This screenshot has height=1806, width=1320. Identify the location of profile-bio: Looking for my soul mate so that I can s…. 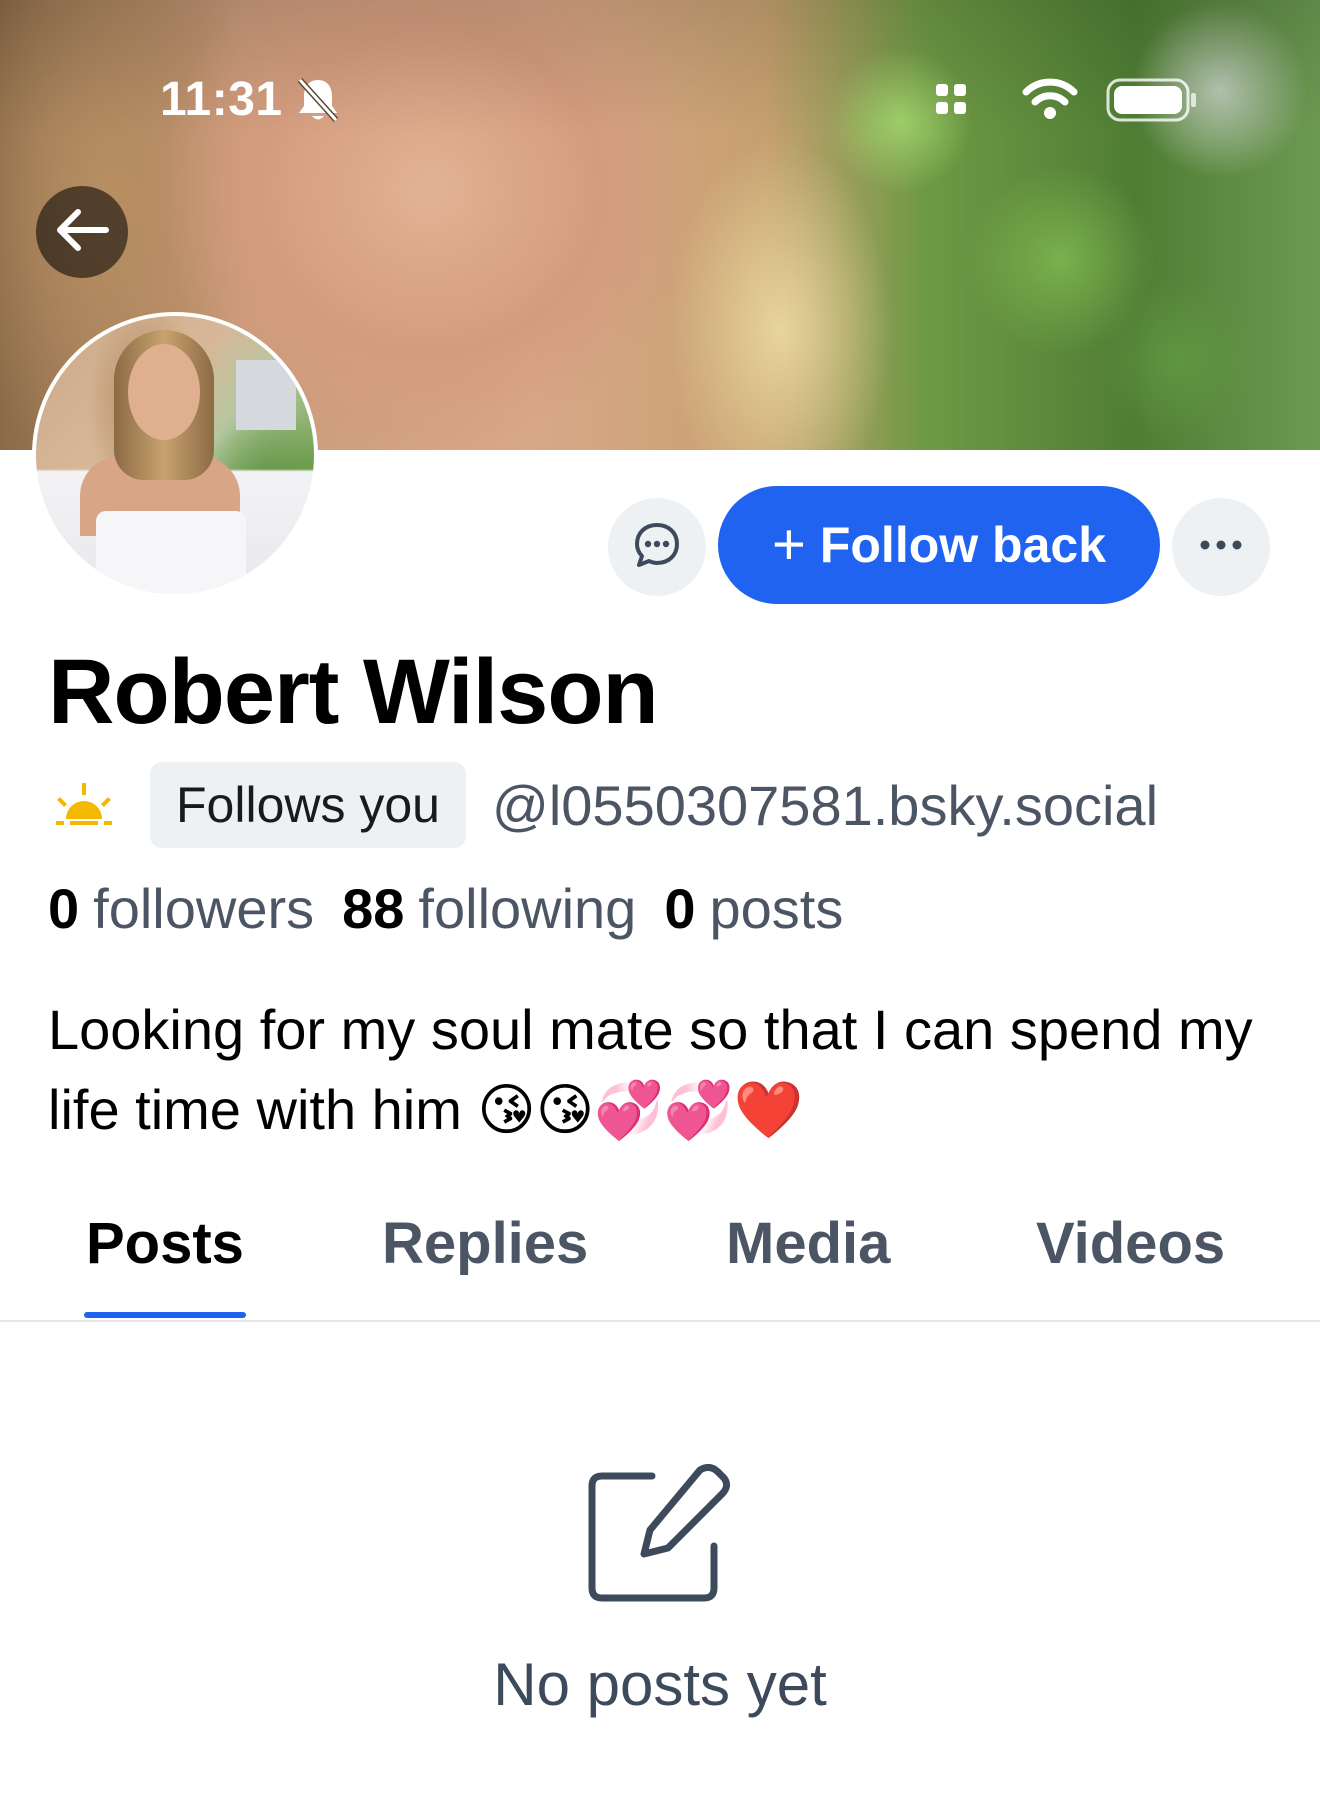
(650, 1069).